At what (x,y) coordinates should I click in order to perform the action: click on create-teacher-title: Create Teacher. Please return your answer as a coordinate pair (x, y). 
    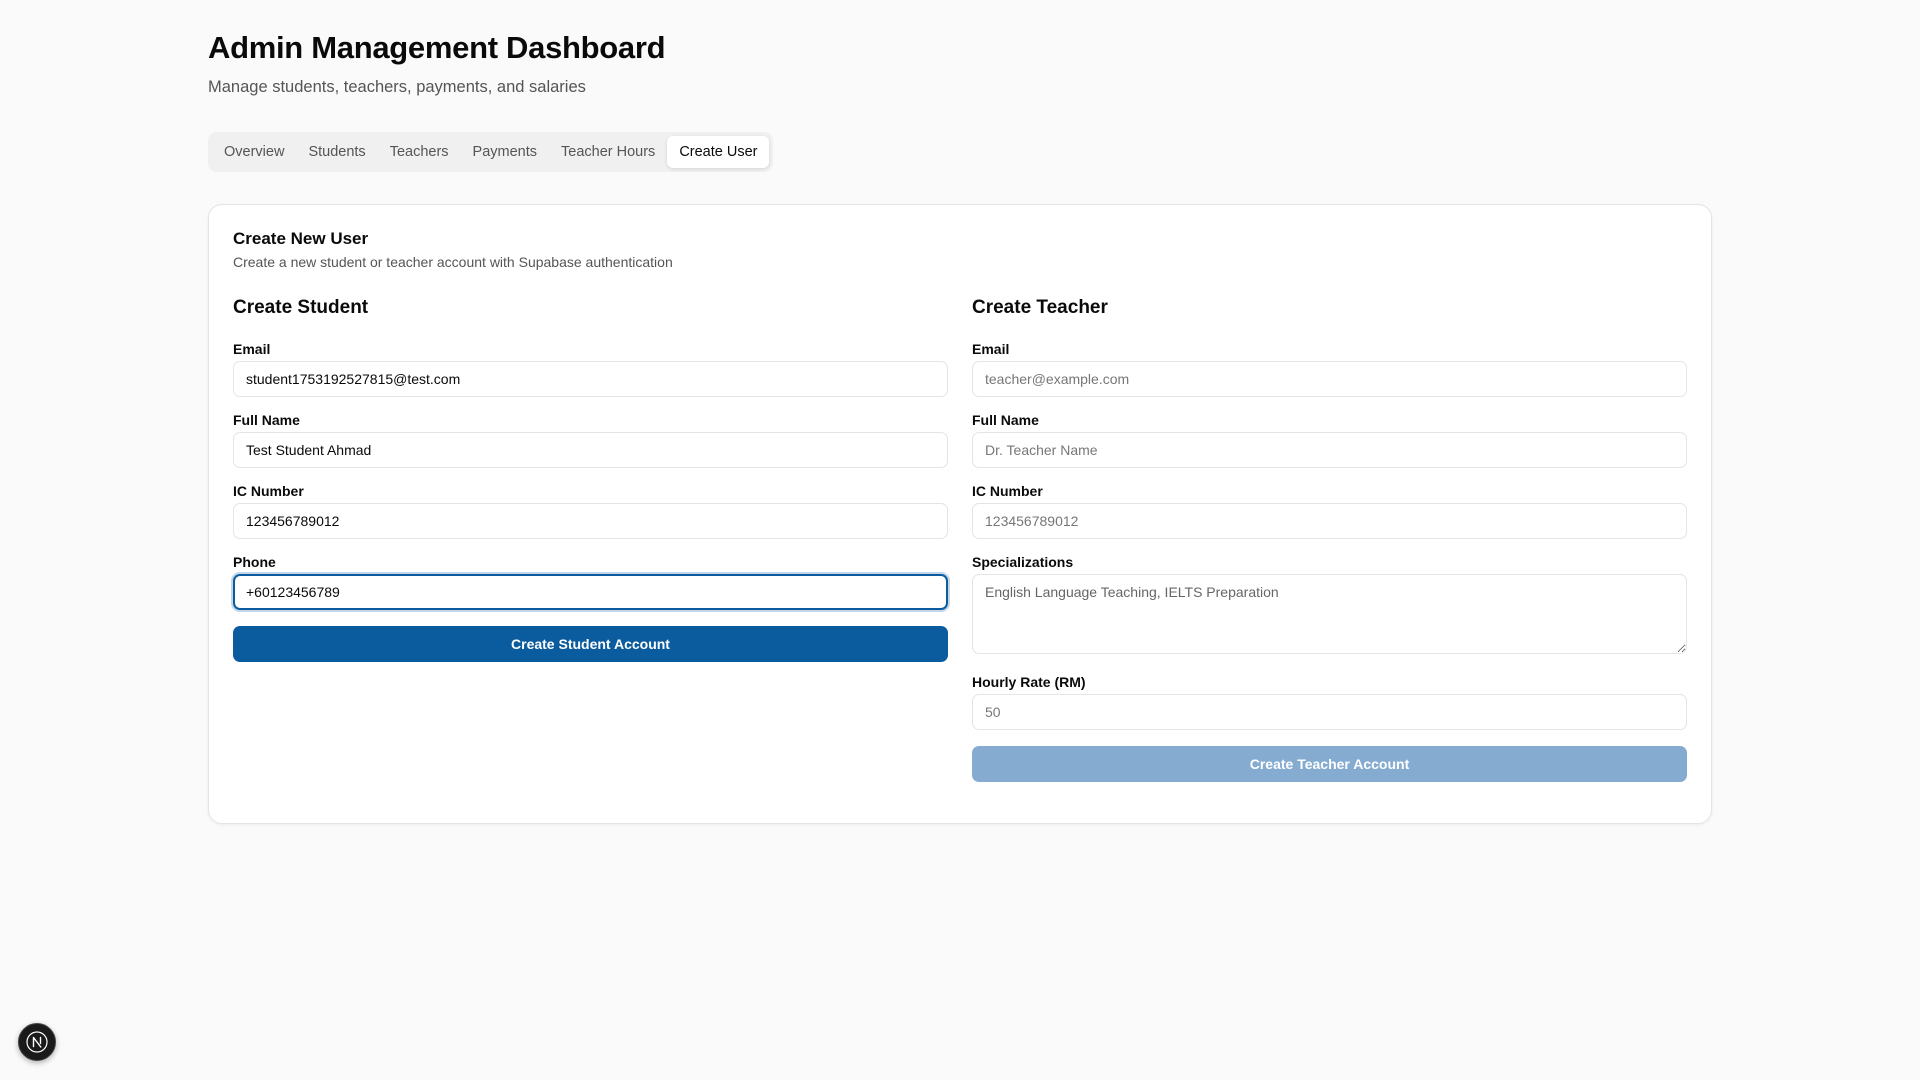
    Looking at the image, I should click on (1040, 307).